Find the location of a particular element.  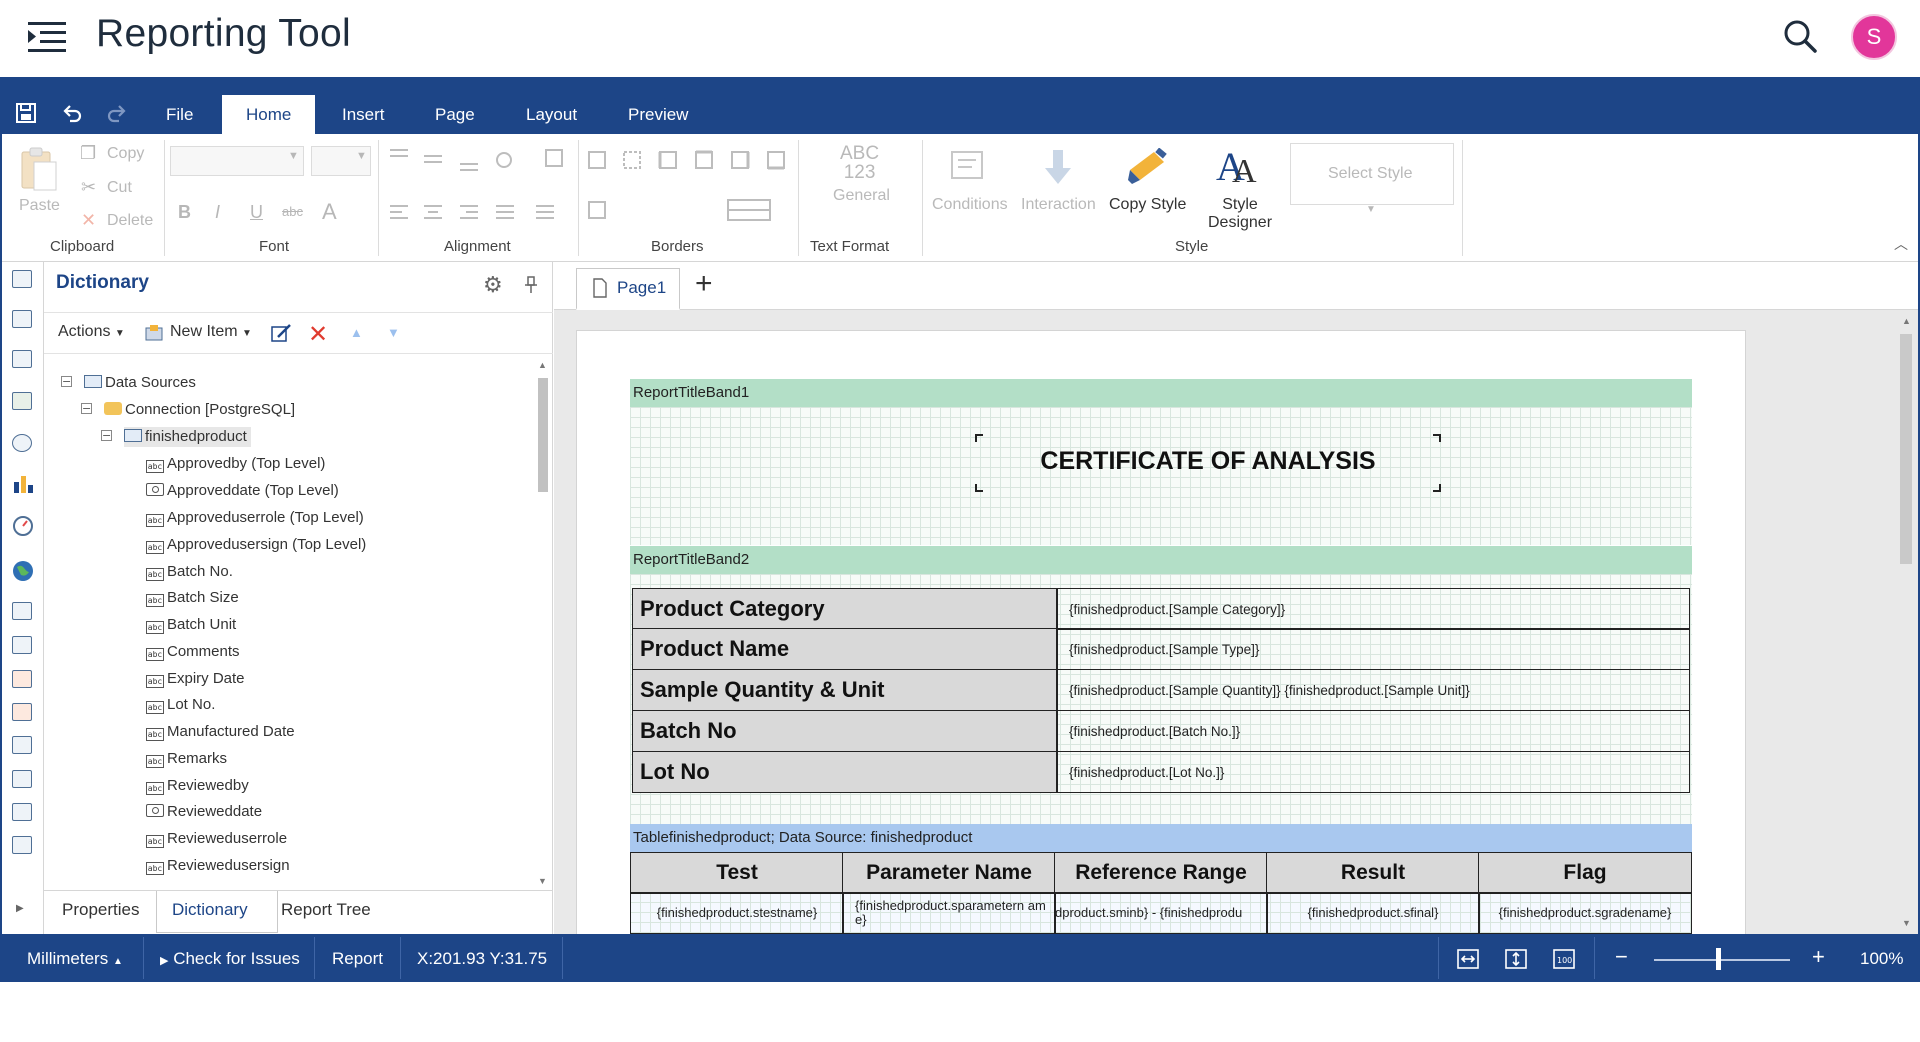

check-issues-button: ▶ Check for Issues is located at coordinates (230, 959).